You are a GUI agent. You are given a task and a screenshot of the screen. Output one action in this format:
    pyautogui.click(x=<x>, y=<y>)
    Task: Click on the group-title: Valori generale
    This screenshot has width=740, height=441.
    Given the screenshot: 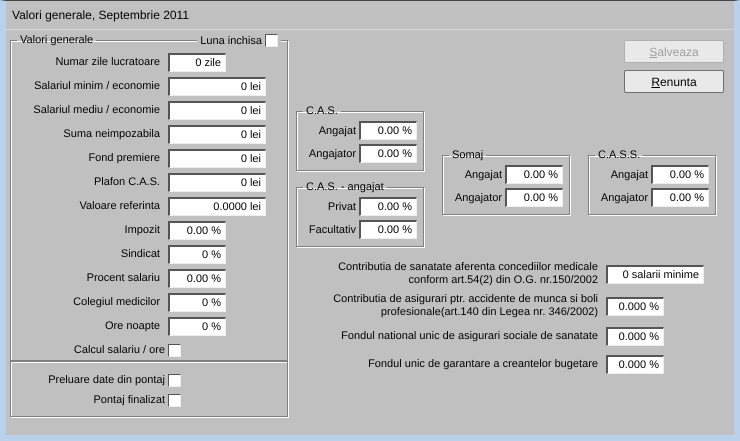 What is the action you would take?
    pyautogui.click(x=56, y=40)
    